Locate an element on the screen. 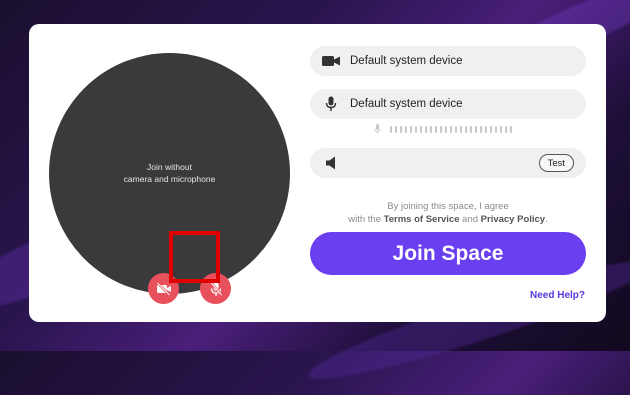  agreement-middle: and is located at coordinates (470, 219).